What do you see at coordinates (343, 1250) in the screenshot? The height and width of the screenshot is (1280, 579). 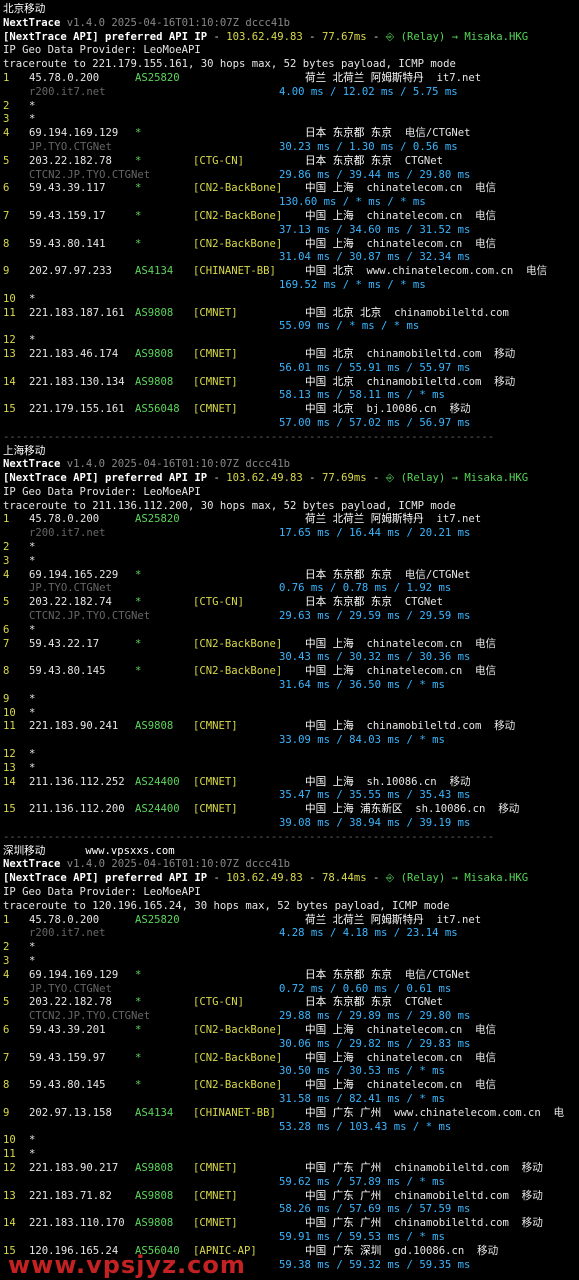 I see `hop-geo: 中国 广东 深圳` at bounding box center [343, 1250].